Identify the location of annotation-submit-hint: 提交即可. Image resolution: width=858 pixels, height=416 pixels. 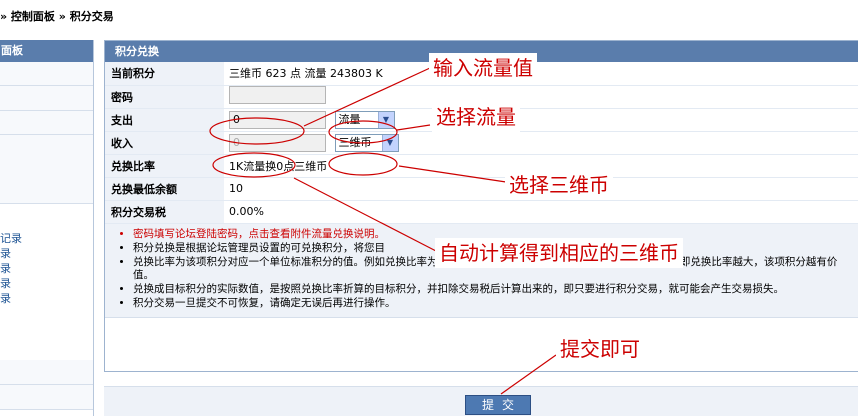
(600, 349).